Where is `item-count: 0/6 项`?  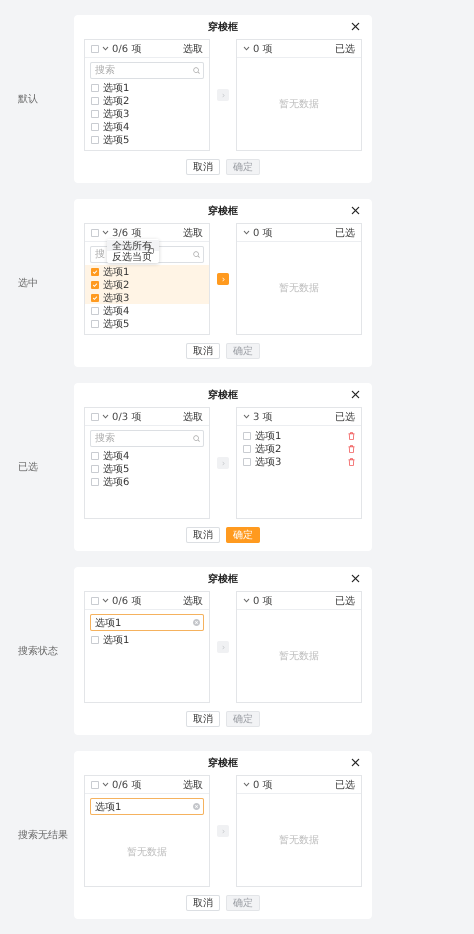
item-count: 0/6 项 is located at coordinates (127, 601).